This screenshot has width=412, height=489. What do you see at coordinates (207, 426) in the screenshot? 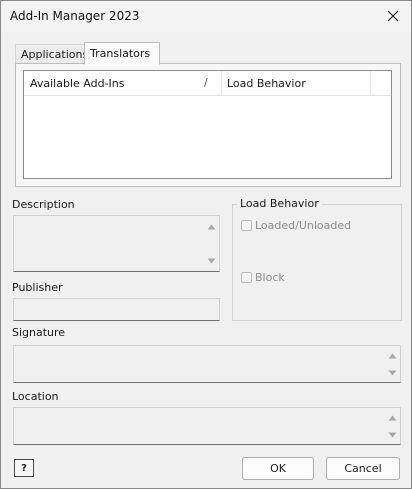
I see `location-field` at bounding box center [207, 426].